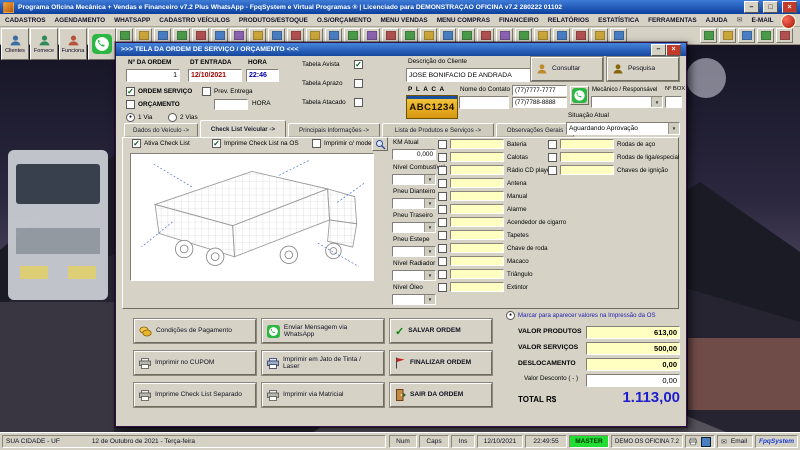 The image size is (800, 450). I want to click on menu-item-ferramentas: FERRAMENTAS, so click(672, 20).